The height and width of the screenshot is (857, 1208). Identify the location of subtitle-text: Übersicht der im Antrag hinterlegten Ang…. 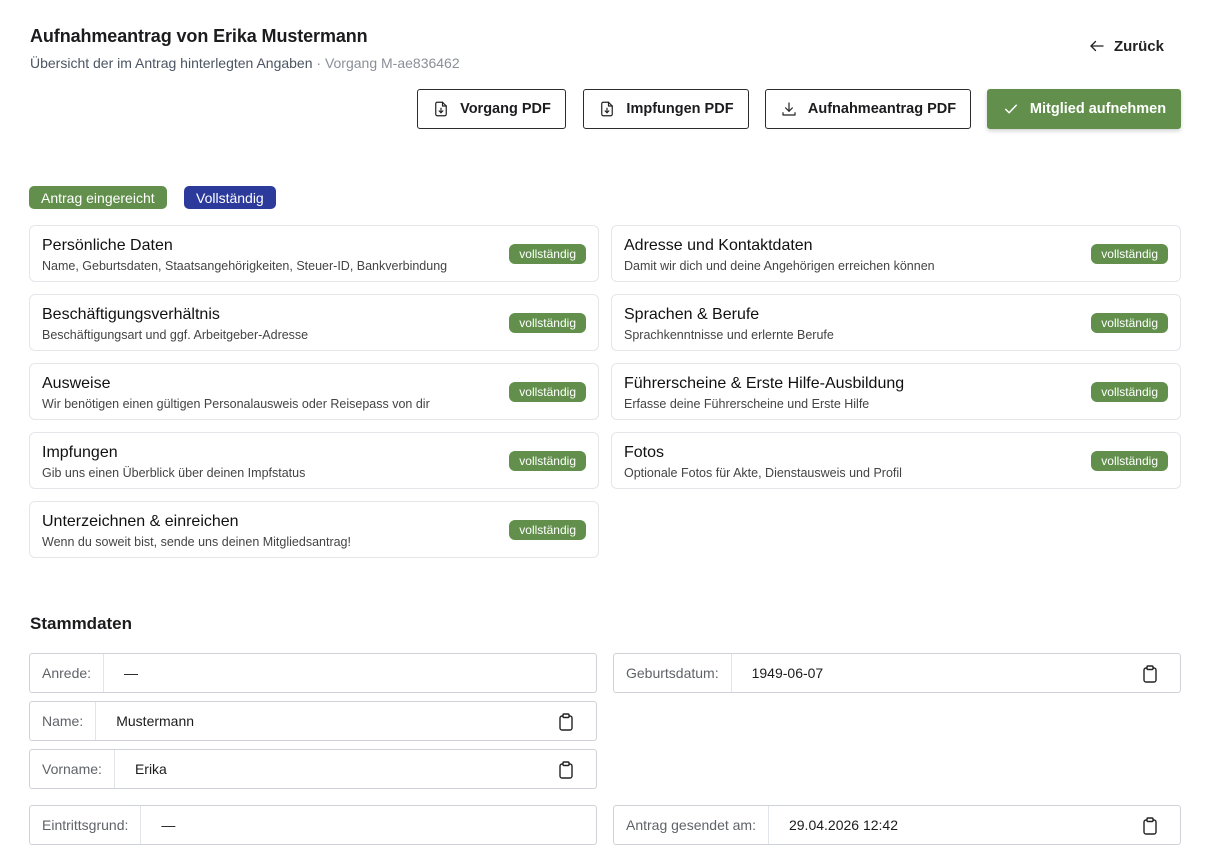
(171, 63).